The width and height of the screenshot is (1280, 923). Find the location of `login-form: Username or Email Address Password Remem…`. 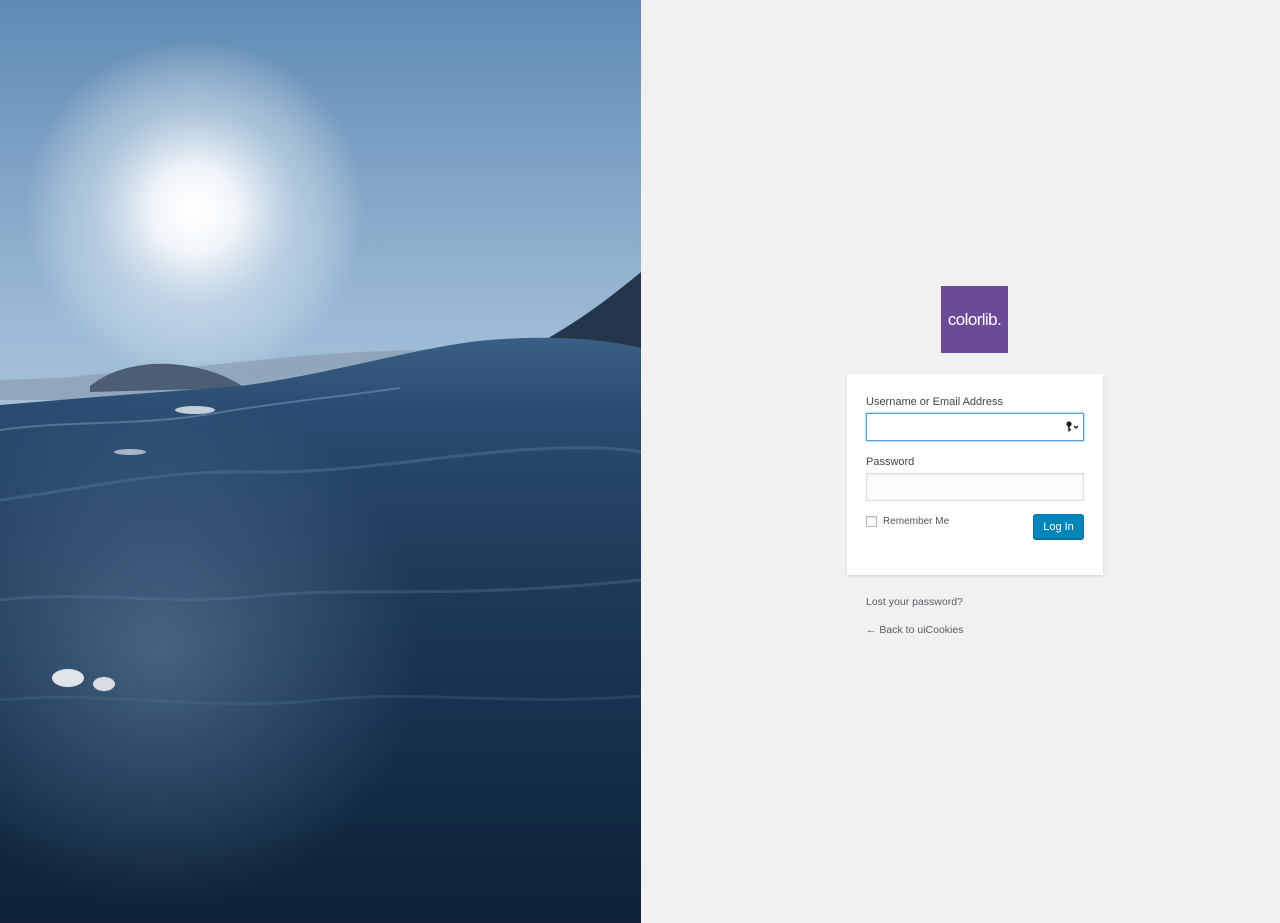

login-form: Username or Email Address Password Remem… is located at coordinates (975, 474).